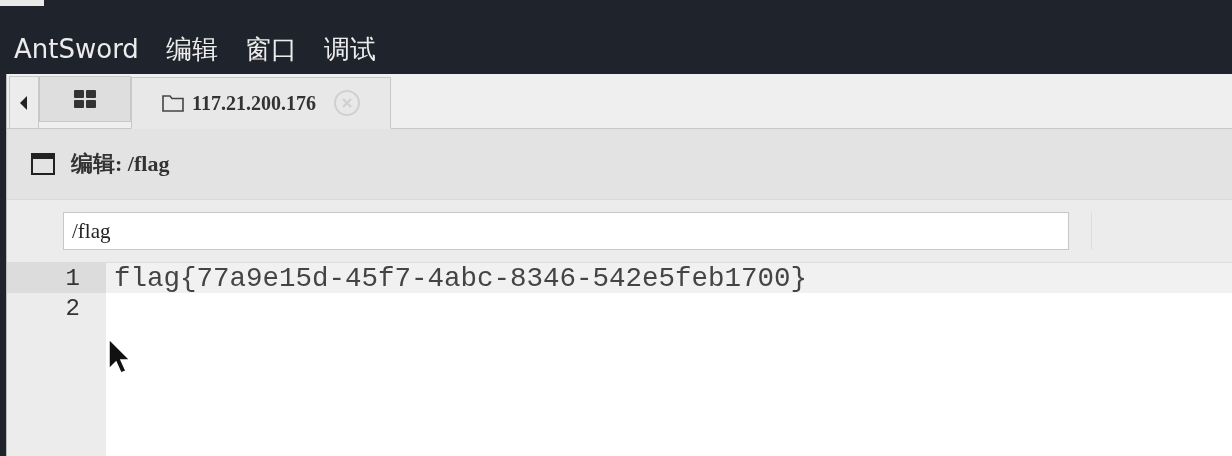  I want to click on panel-title: 编辑: /flag, so click(120, 164).